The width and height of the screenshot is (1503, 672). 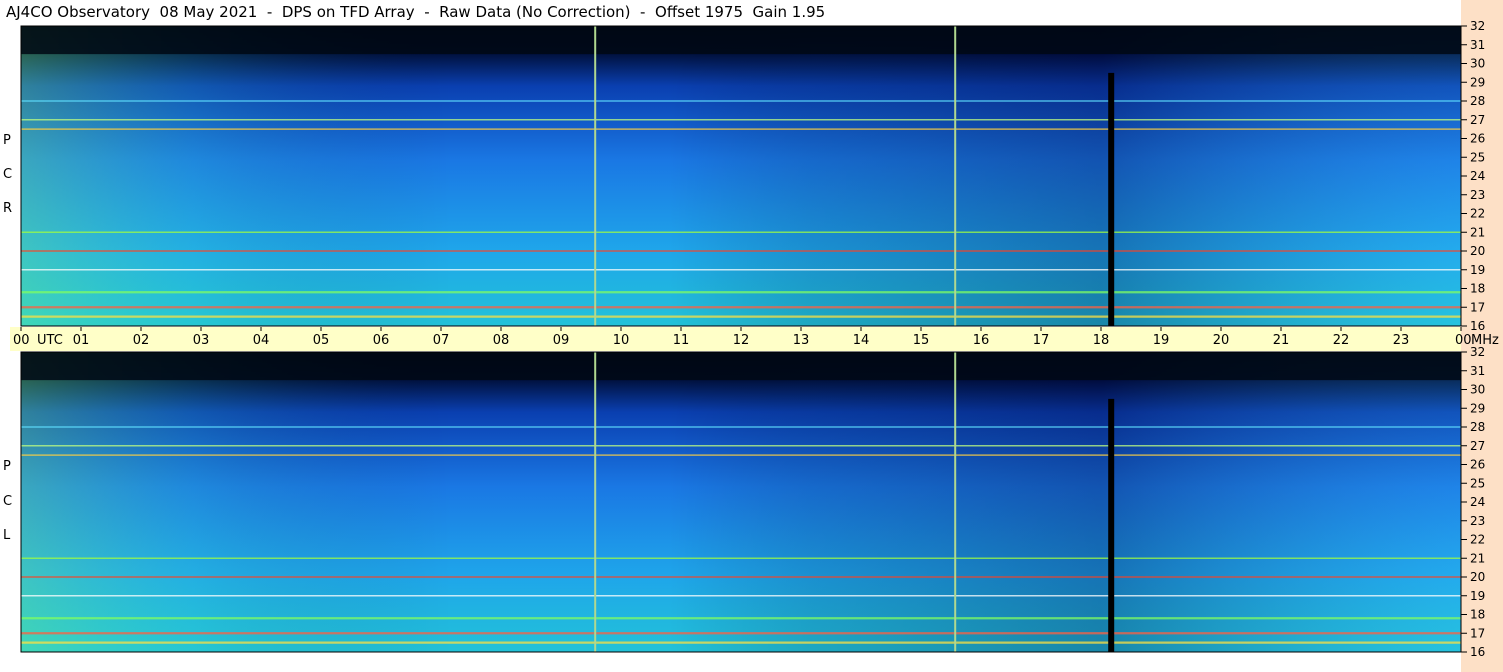 What do you see at coordinates (141, 340) in the screenshot?
I see `utc-tick-label: 02` at bounding box center [141, 340].